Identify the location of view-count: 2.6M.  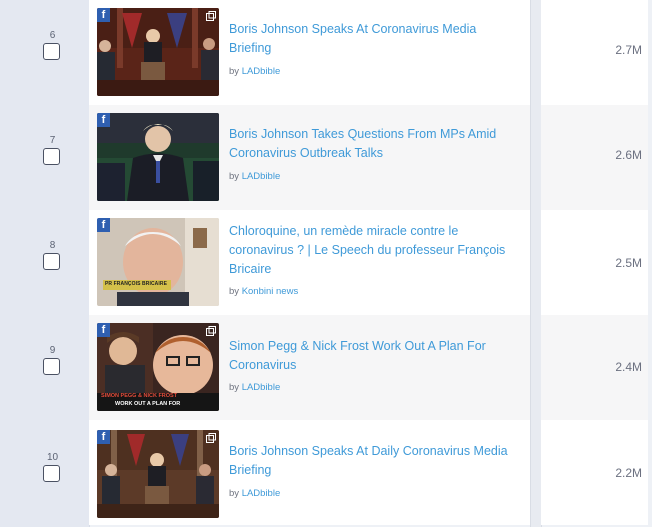
(628, 155).